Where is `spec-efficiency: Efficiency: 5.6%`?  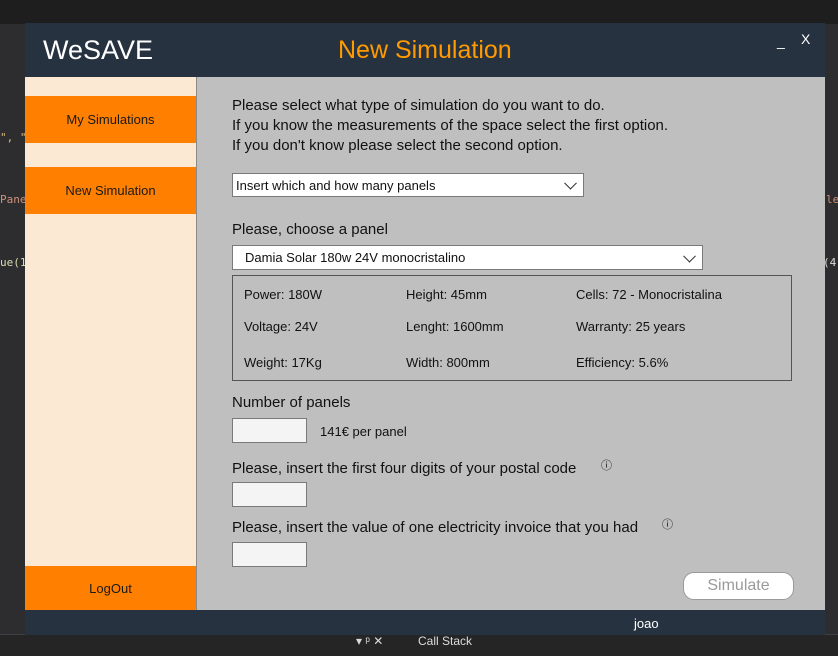 spec-efficiency: Efficiency: 5.6% is located at coordinates (622, 362).